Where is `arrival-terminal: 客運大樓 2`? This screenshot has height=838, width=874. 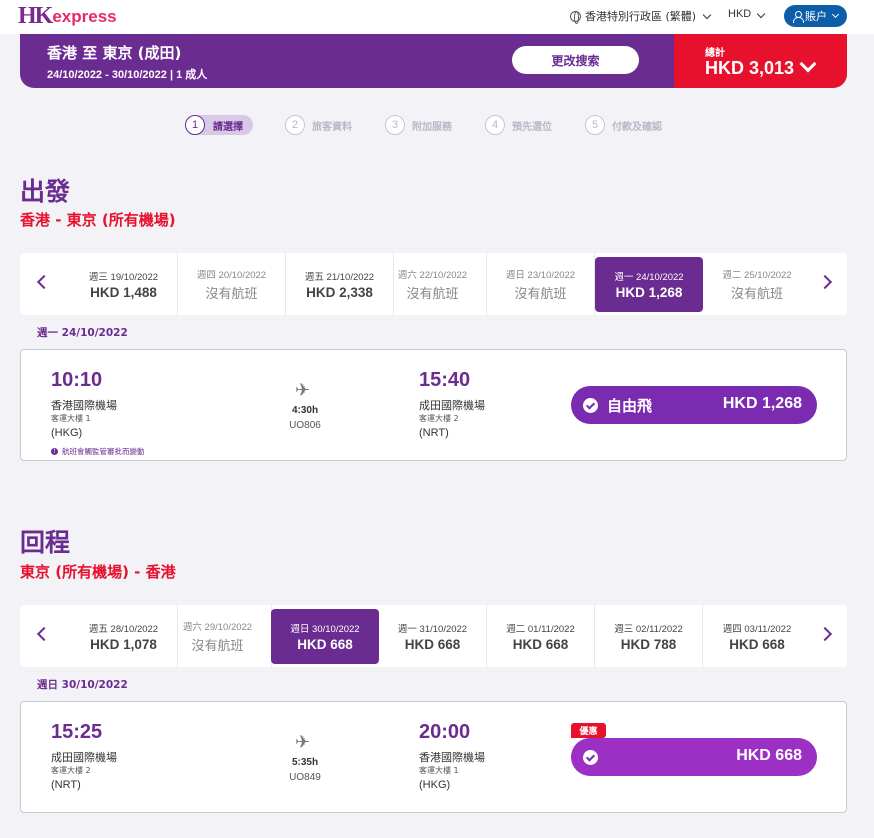
arrival-terminal: 客運大樓 2 is located at coordinates (439, 418).